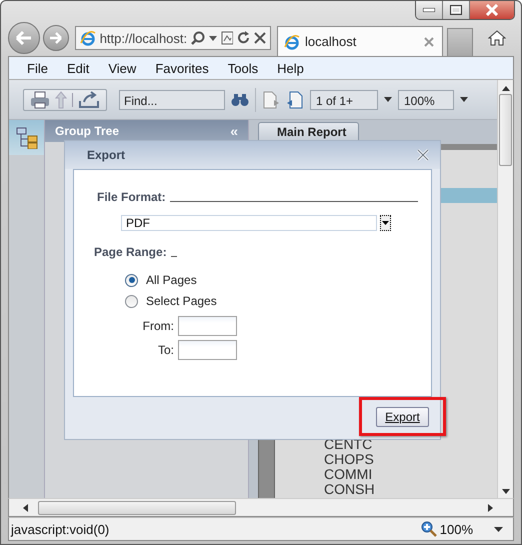 This screenshot has height=545, width=522. I want to click on group-tree-toggle, so click(26, 137).